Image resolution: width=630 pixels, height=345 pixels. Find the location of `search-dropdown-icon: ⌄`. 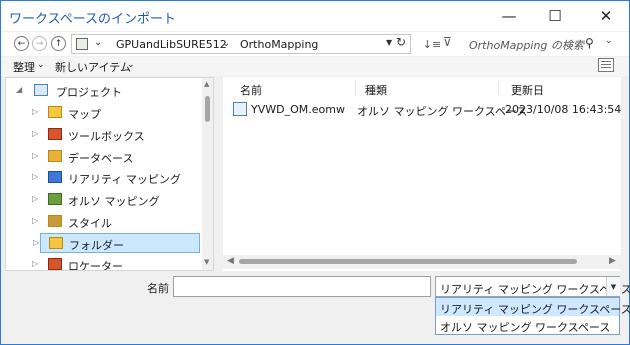

search-dropdown-icon: ⌄ is located at coordinates (609, 41).